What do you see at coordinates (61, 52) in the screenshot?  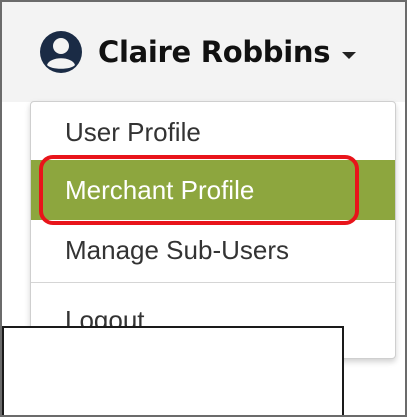 I see `user-circle-icon` at bounding box center [61, 52].